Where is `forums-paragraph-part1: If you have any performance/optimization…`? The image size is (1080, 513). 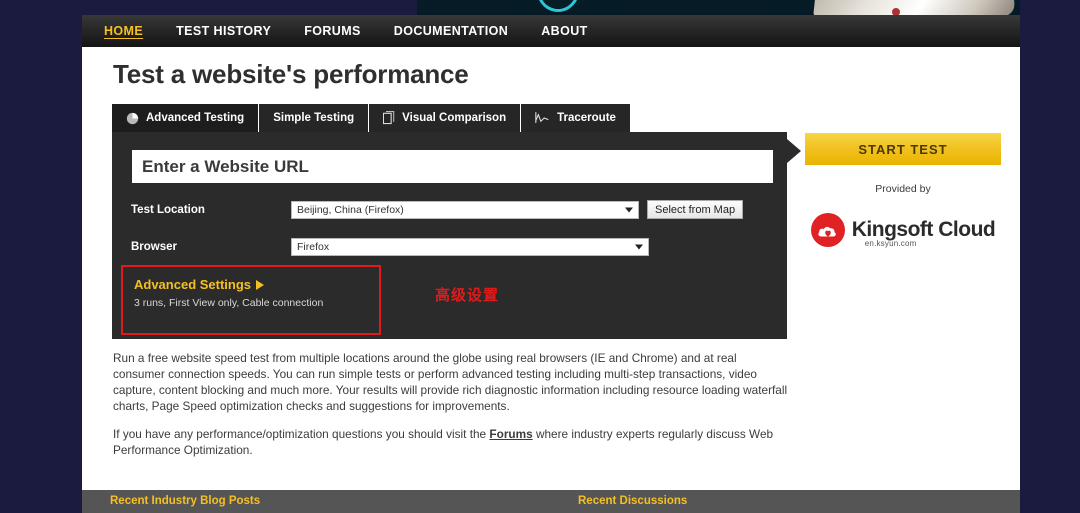
forums-paragraph-part1: If you have any performance/optimization… is located at coordinates (301, 434).